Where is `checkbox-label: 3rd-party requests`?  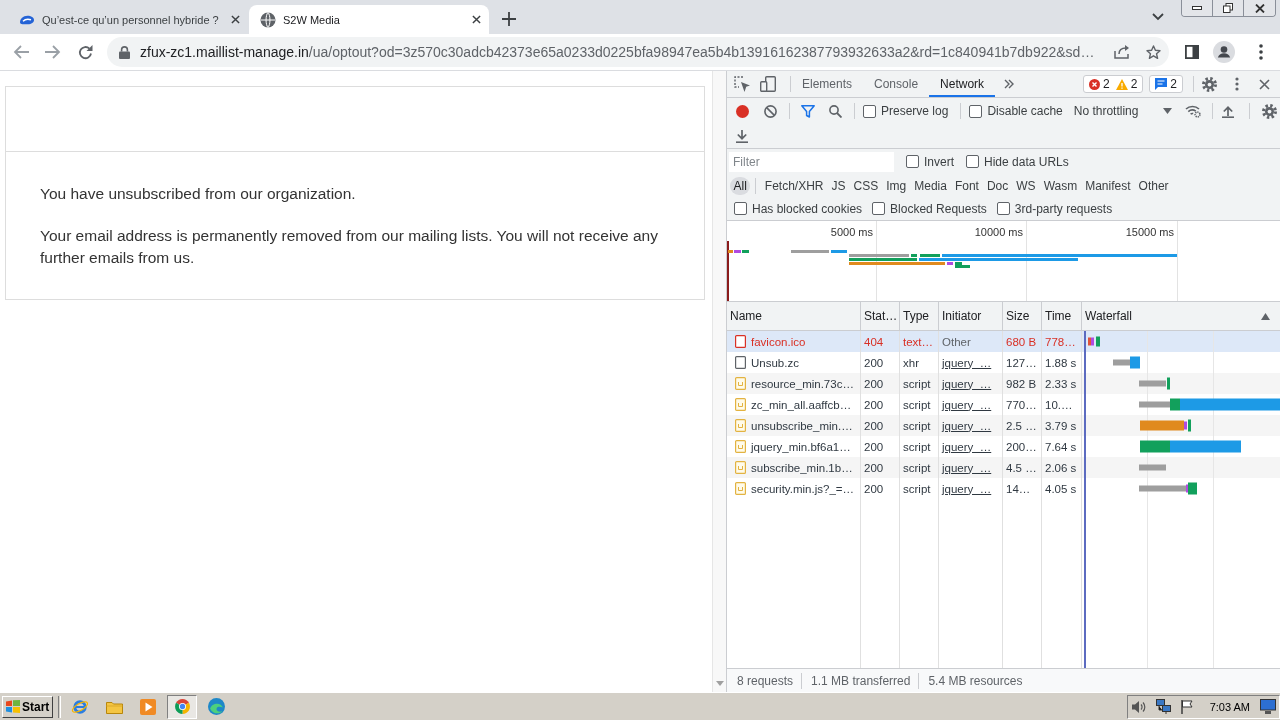 checkbox-label: 3rd-party requests is located at coordinates (1063, 208).